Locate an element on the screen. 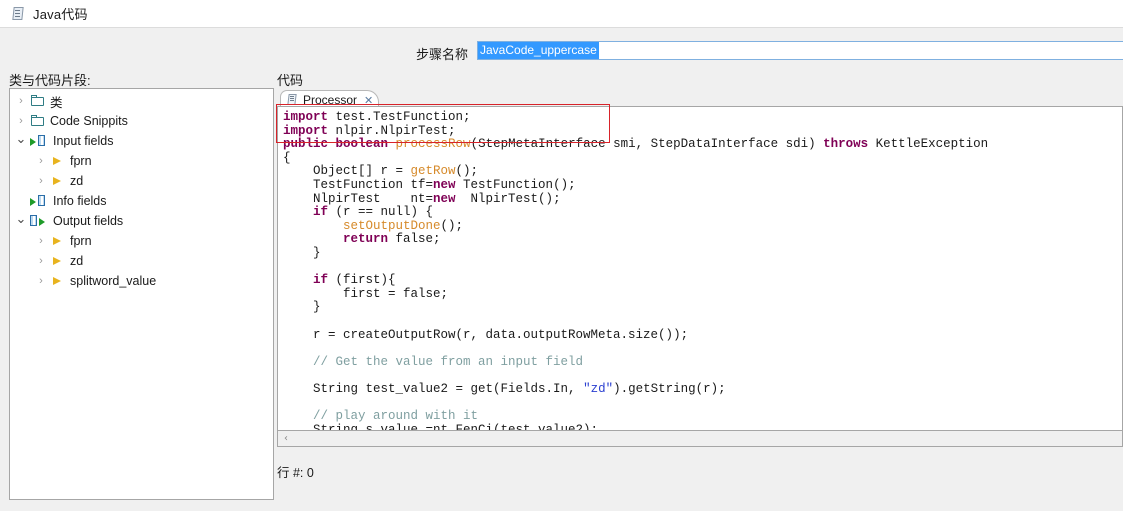  tree-item-label: fprn is located at coordinates (81, 241).